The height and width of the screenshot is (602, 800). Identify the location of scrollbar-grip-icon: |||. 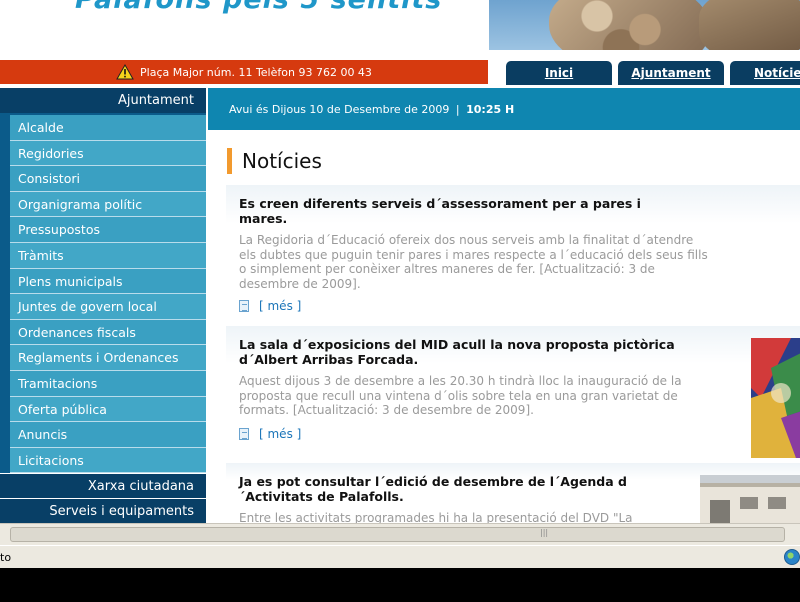
(544, 532).